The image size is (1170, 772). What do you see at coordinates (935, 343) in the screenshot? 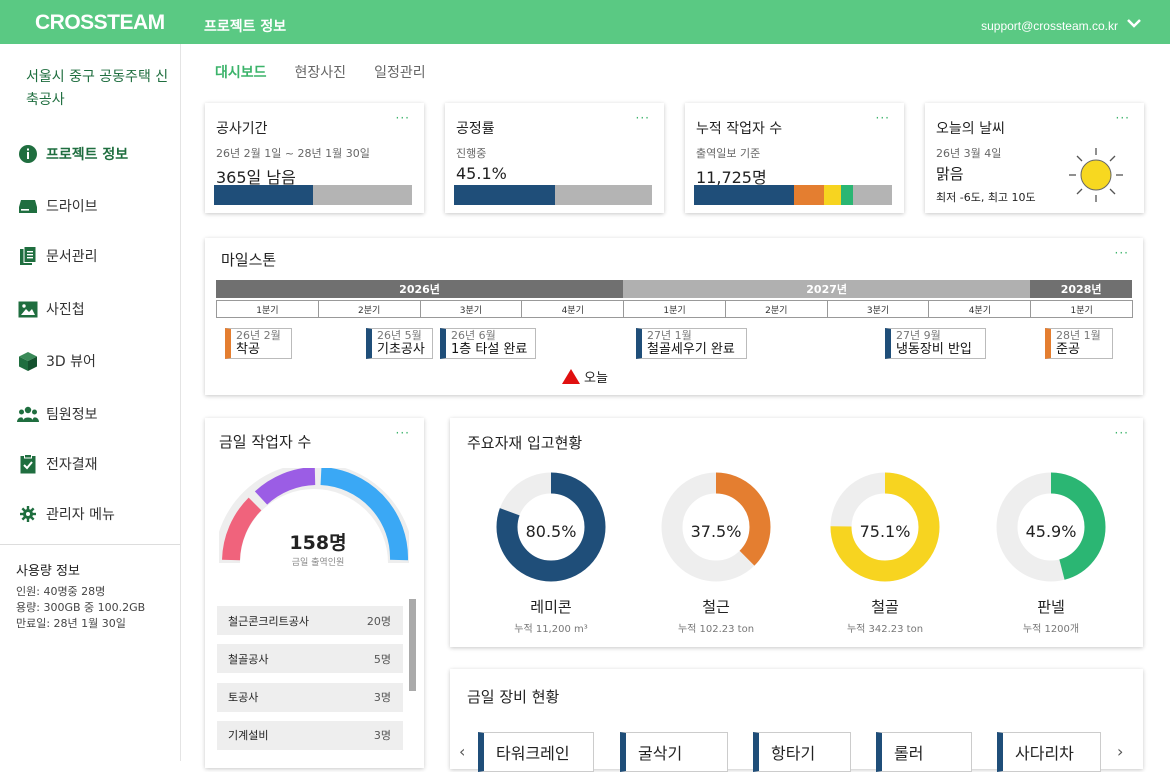
I see `milestone-item: 27년 9월 냉동장비 반입` at bounding box center [935, 343].